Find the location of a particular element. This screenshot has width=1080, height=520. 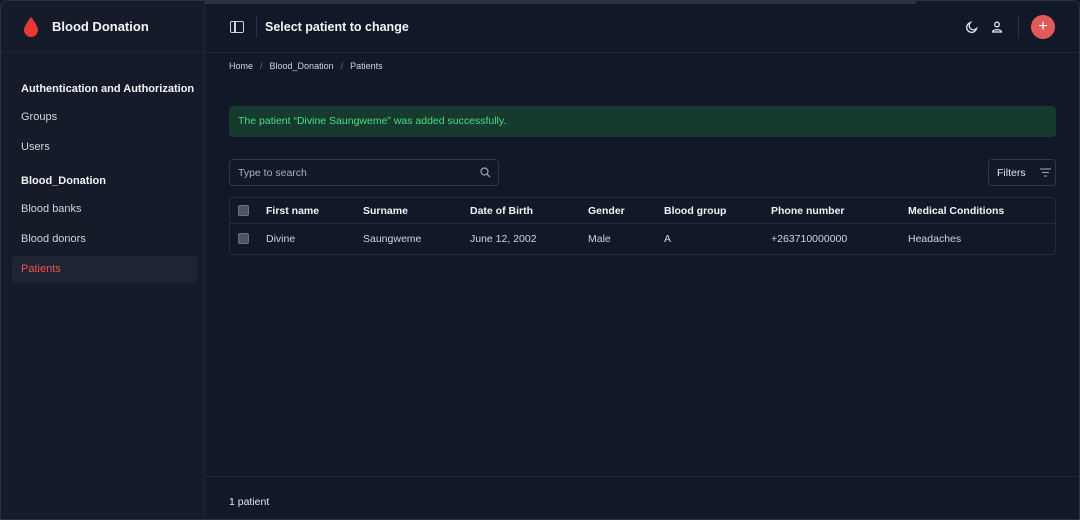

result-count: 1 patient is located at coordinates (249, 502).